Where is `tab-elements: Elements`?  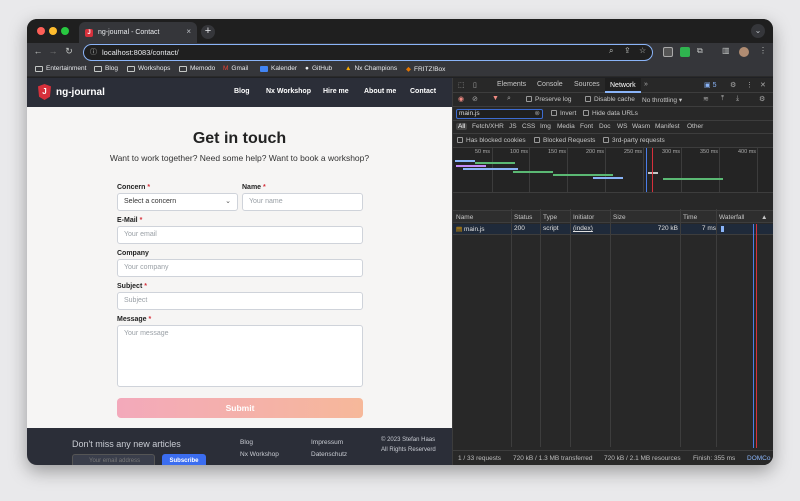
tab-elements: Elements is located at coordinates (511, 84).